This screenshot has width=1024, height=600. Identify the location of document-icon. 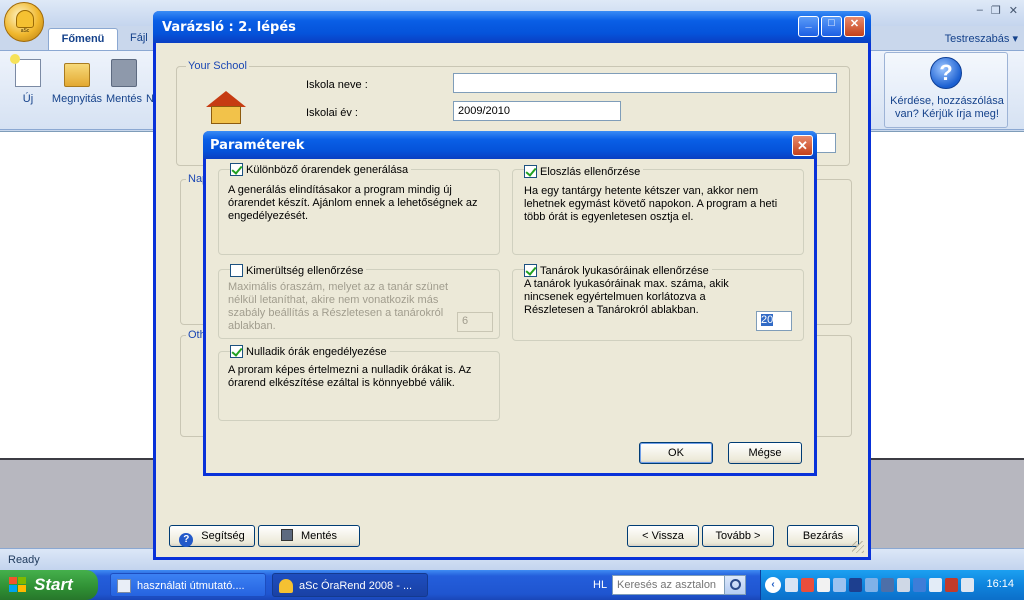
(124, 586).